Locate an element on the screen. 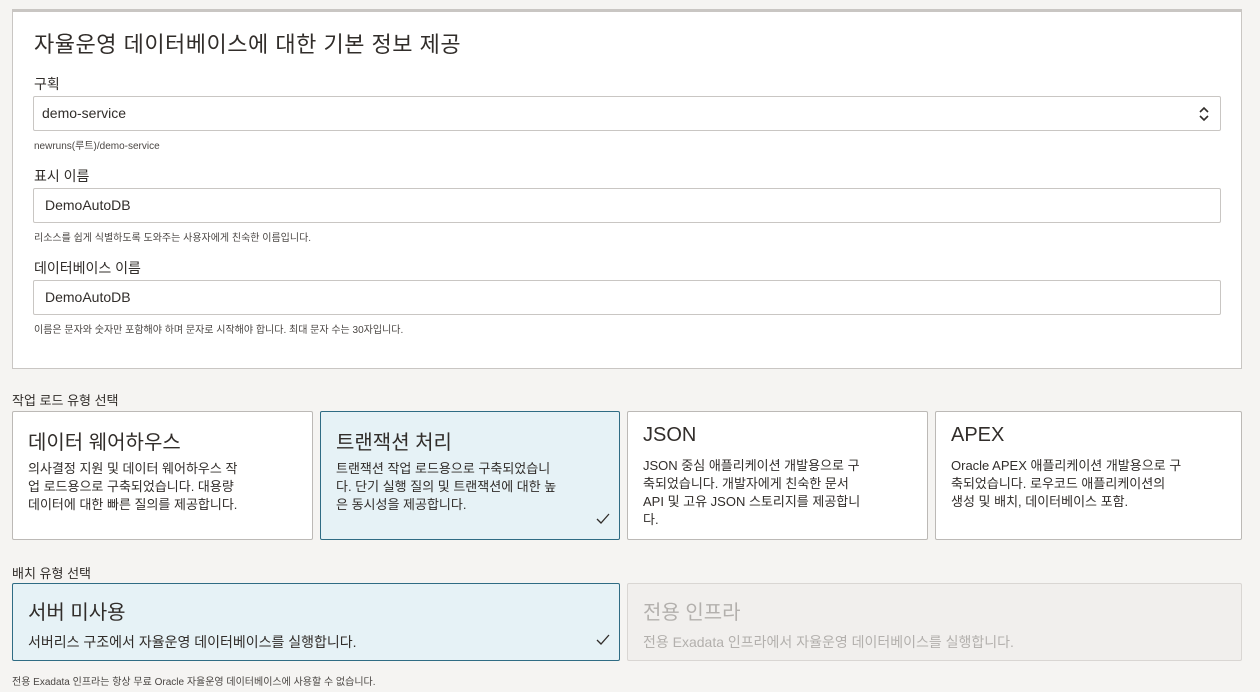 This screenshot has height=692, width=1260. deployment-section-label: 배치 유형 선택 is located at coordinates (51, 573).